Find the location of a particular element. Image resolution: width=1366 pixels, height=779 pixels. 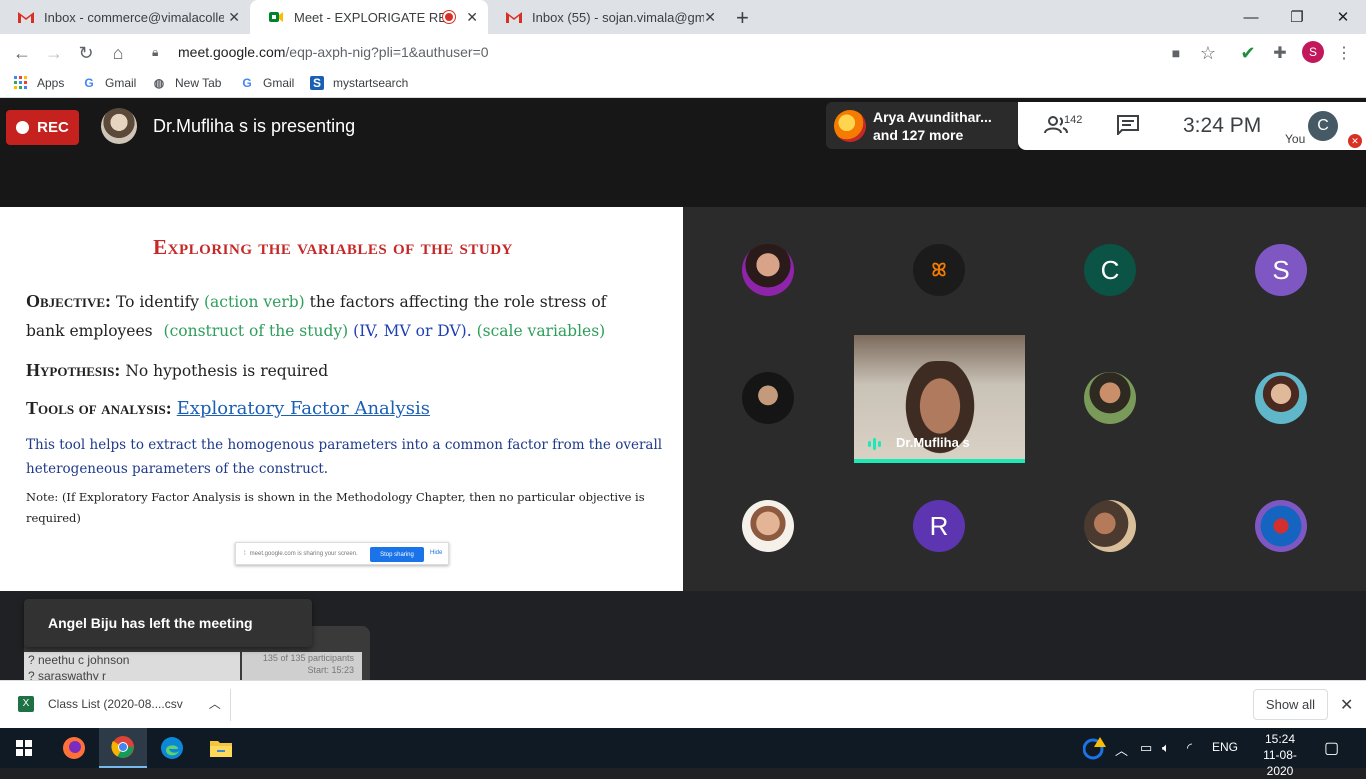

objective-text: bank employees is located at coordinates (89, 331).